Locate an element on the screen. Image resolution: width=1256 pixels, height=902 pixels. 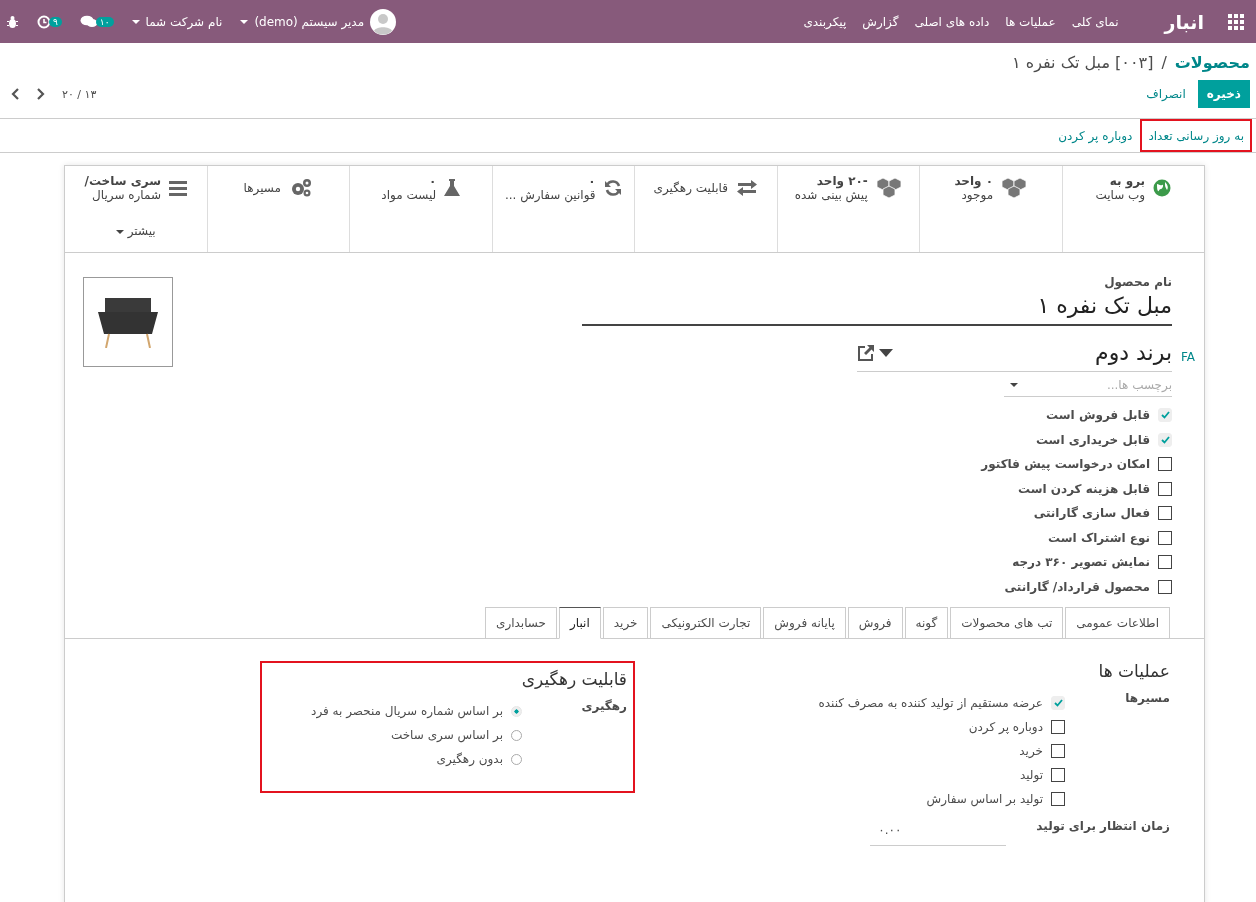
stat-text: -۲۰ واحد is located at coordinates (842, 180).